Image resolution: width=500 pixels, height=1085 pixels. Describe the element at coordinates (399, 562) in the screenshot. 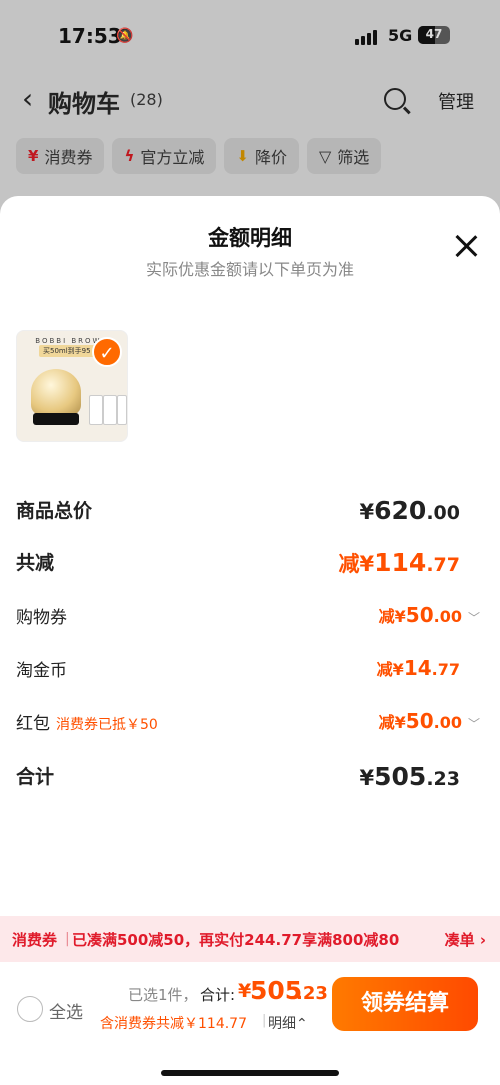

I see `total-reduce-value: 减¥114.77` at that location.